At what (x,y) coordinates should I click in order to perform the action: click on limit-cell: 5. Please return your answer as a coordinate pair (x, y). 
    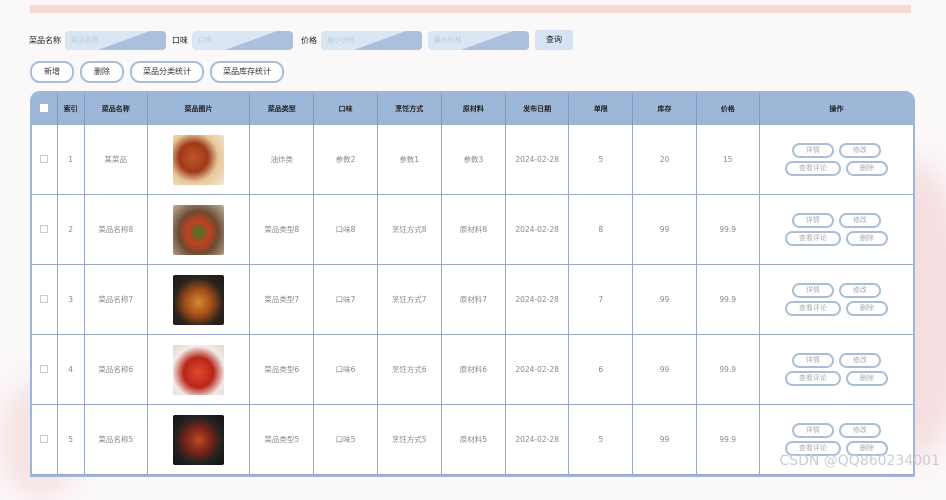
    Looking at the image, I should click on (601, 439).